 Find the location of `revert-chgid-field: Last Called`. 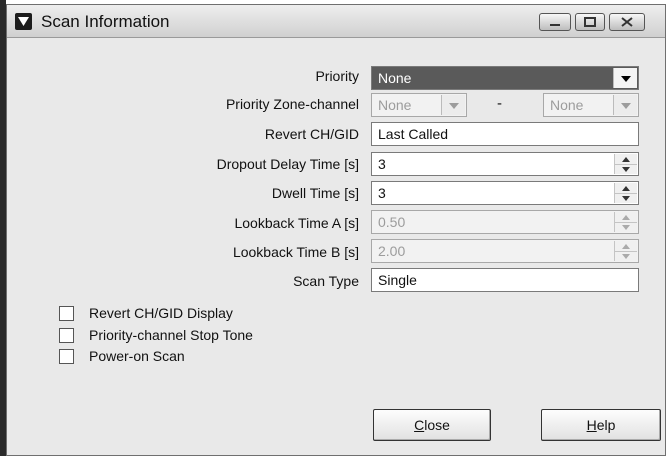

revert-chgid-field: Last Called is located at coordinates (505, 134).